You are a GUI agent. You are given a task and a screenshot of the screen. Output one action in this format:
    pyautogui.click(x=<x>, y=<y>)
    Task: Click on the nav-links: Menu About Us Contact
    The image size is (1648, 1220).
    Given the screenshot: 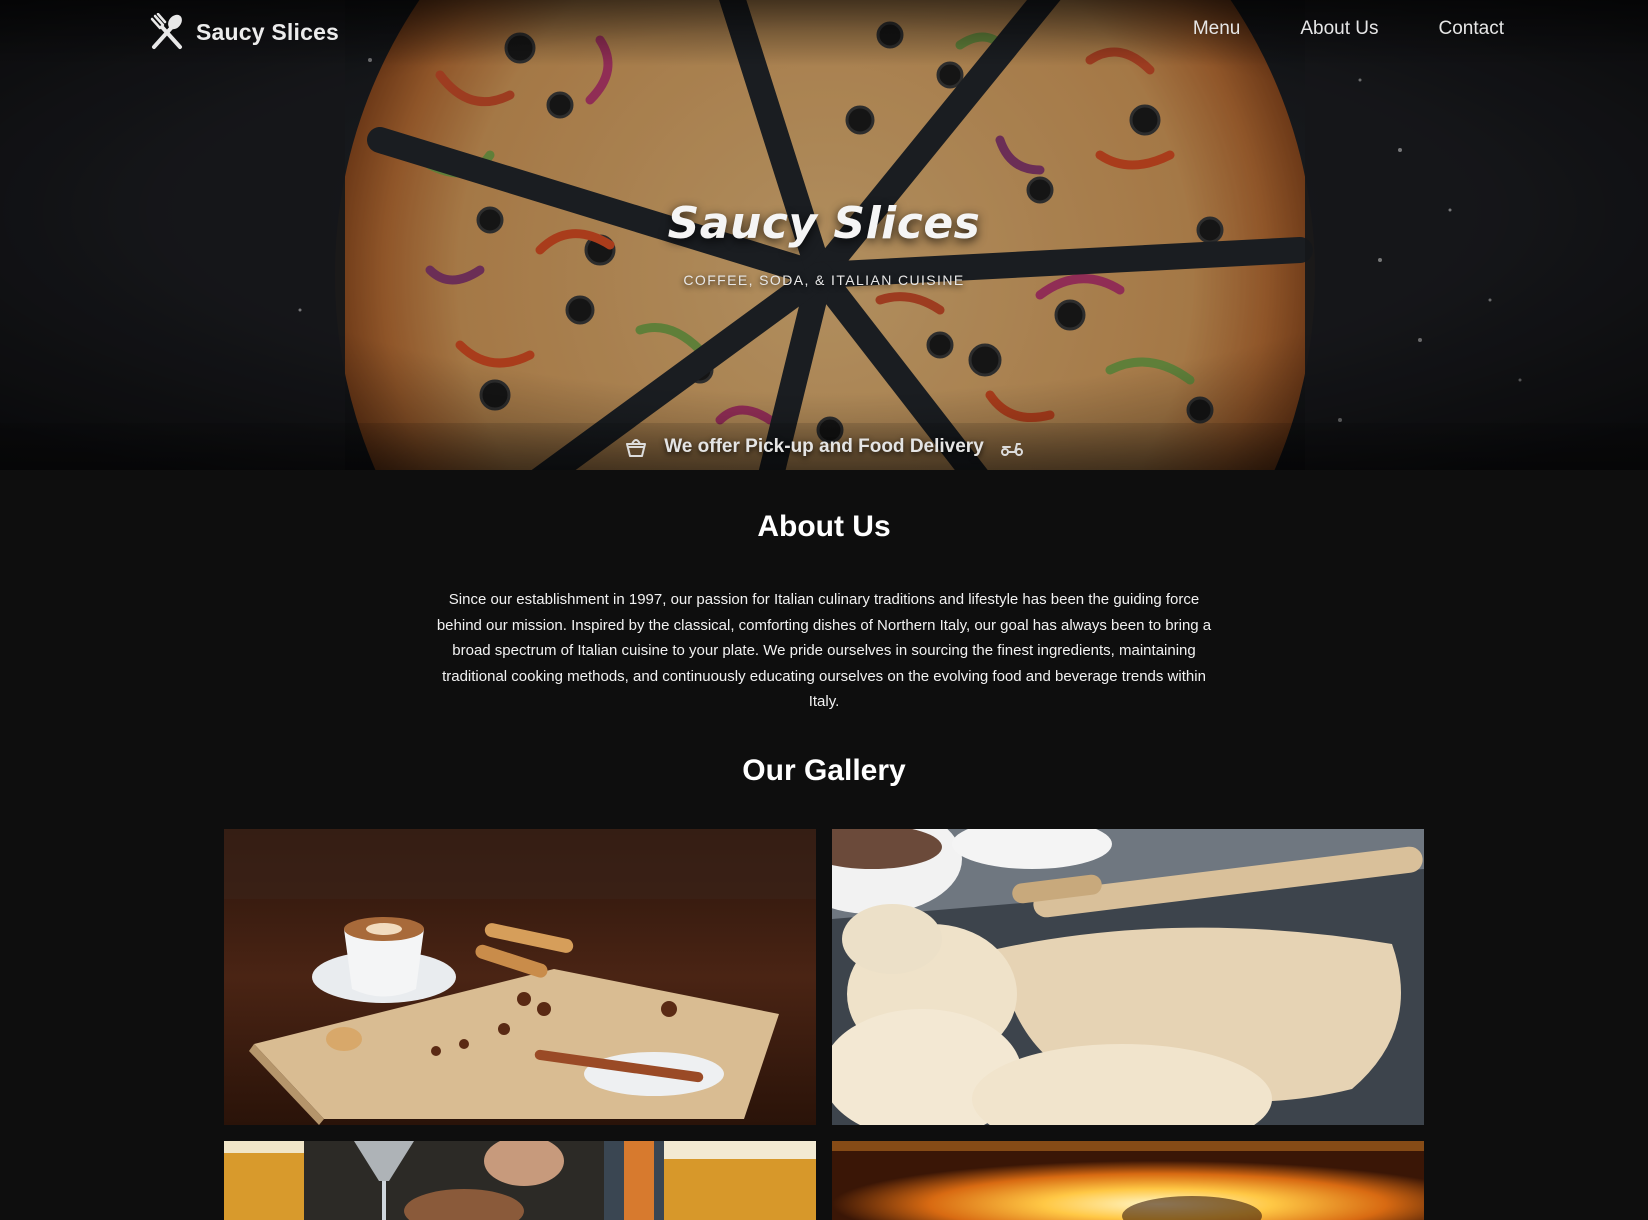 What is the action you would take?
    pyautogui.click(x=1348, y=29)
    